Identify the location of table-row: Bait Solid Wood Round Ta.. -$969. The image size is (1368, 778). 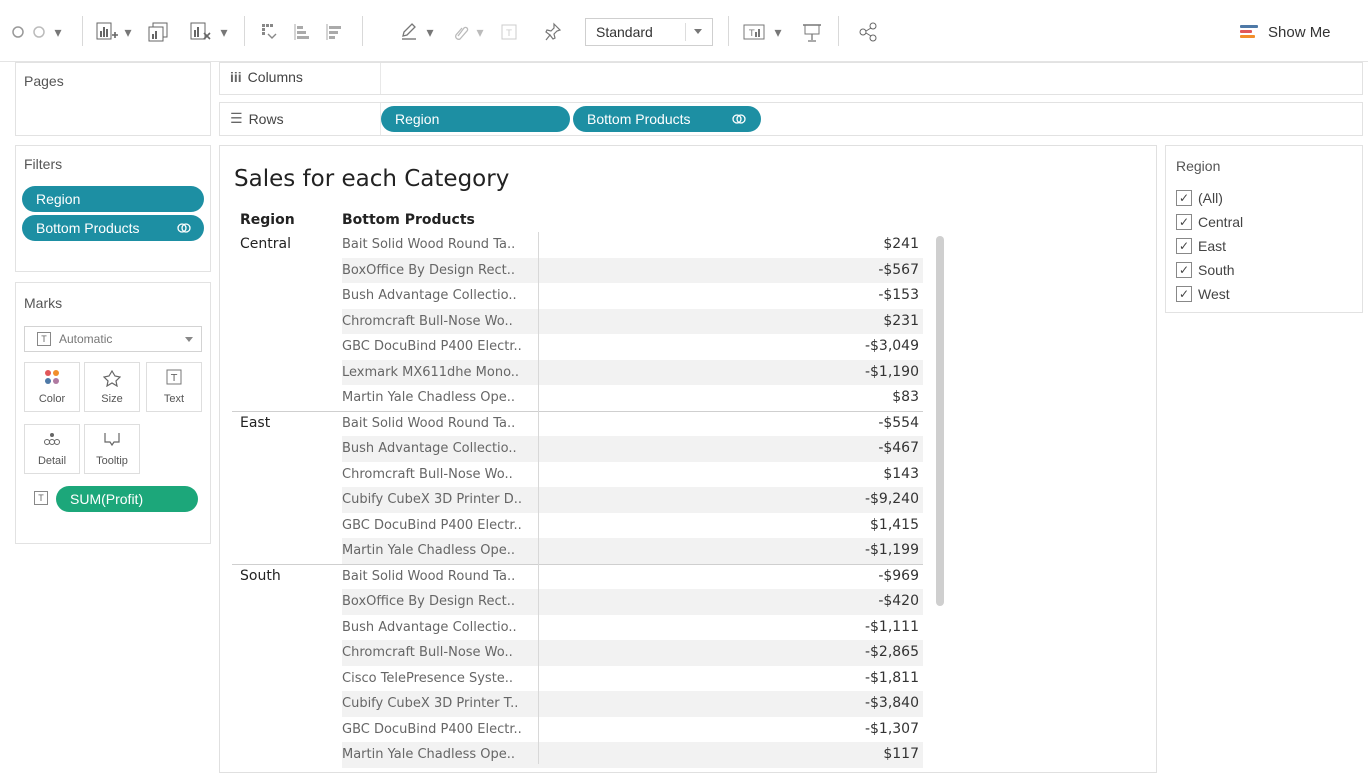
(577, 577).